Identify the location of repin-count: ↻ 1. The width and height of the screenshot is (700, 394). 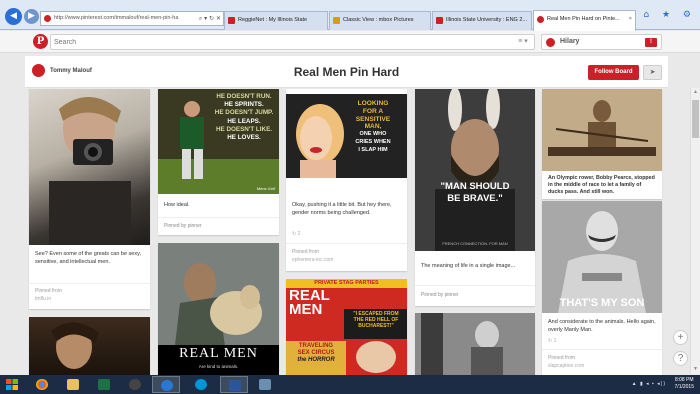
(552, 341).